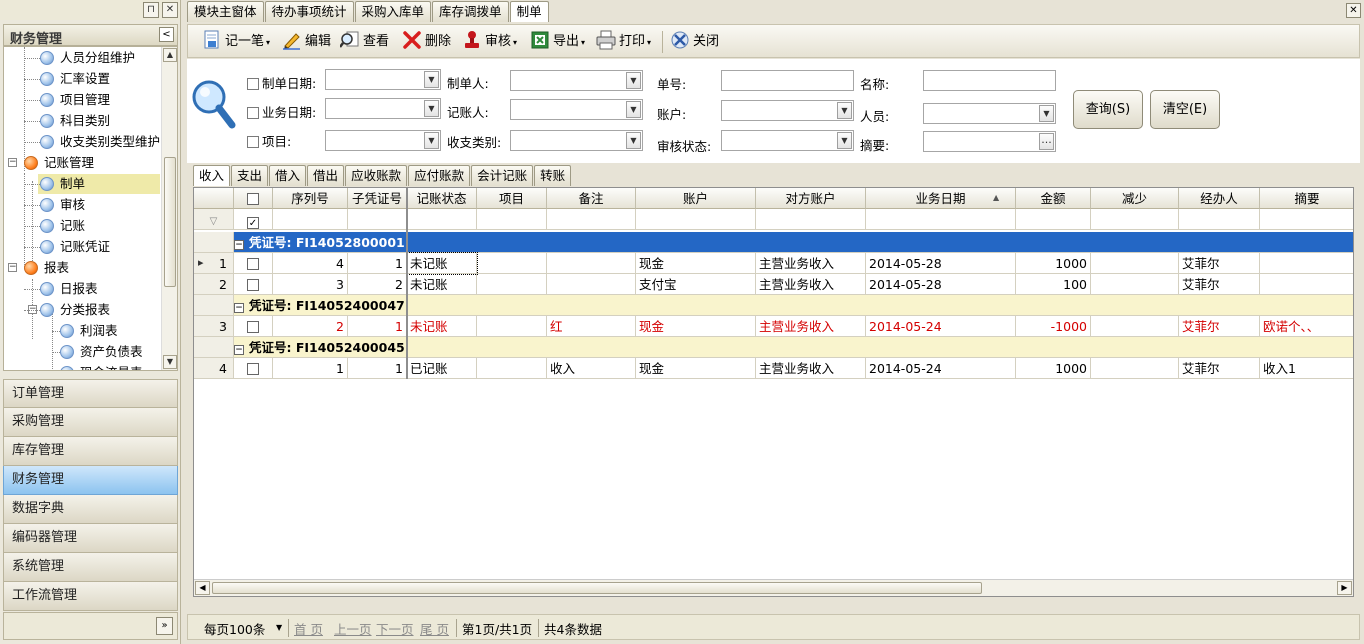 The width and height of the screenshot is (1364, 644). Describe the element at coordinates (773, 242) in the screenshot. I see `group-row: − 凭证号: FI14052800001` at that location.